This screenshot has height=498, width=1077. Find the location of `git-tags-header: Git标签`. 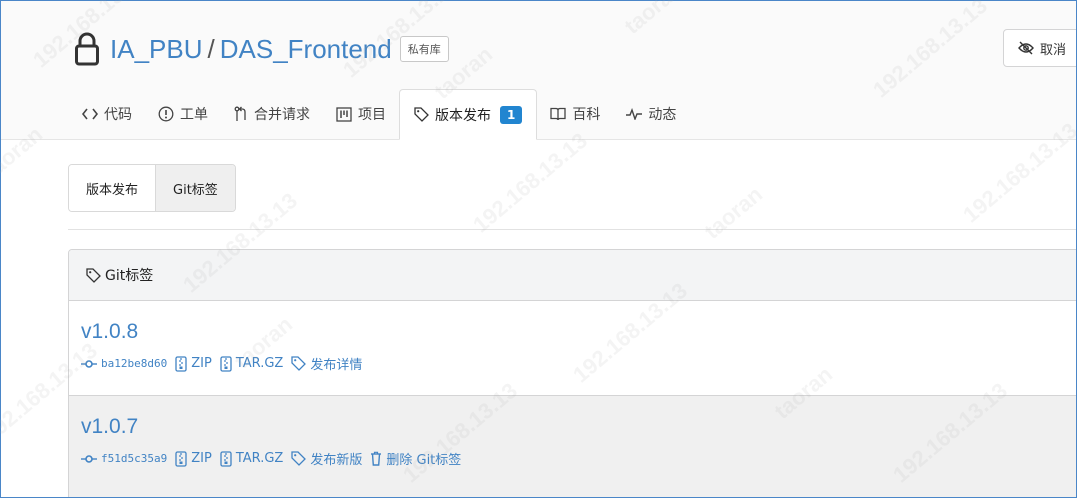

git-tags-header: Git标签 is located at coordinates (572, 275).